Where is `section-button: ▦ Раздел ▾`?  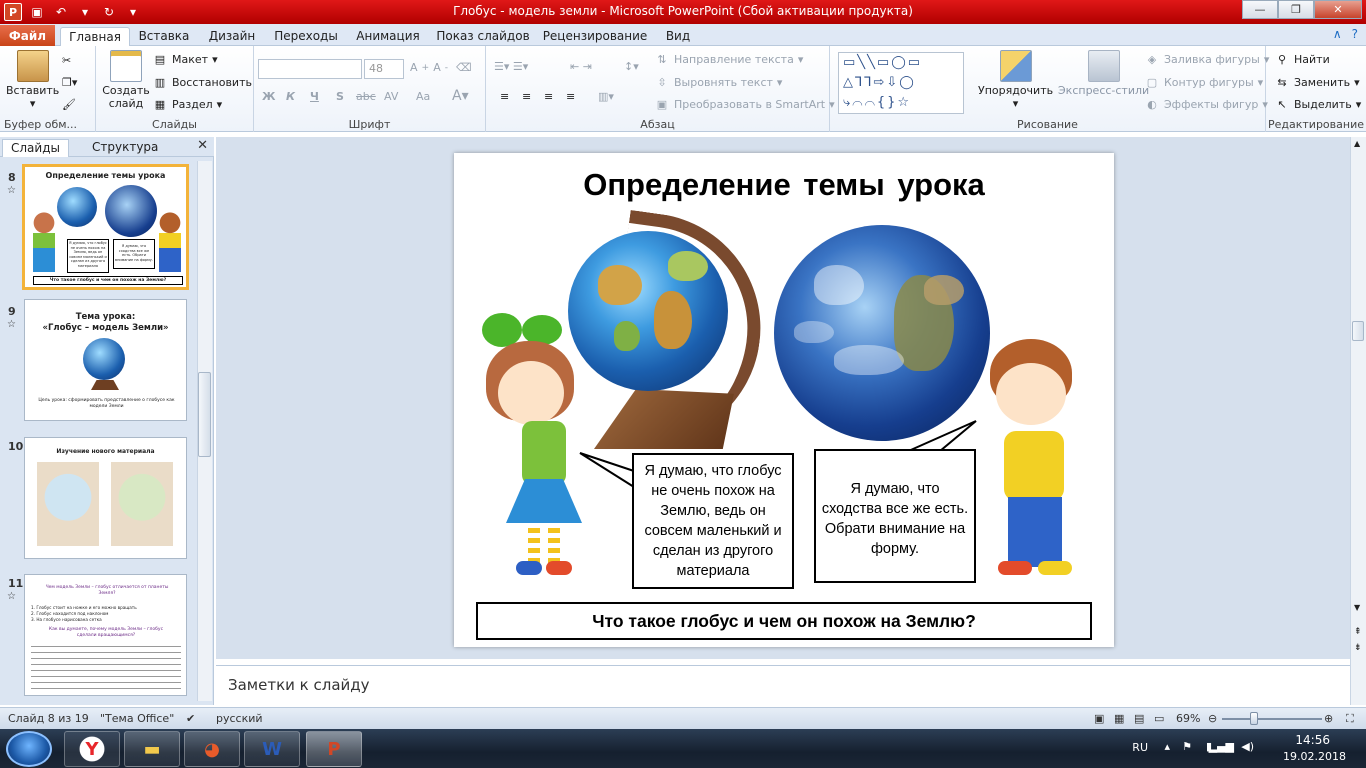 section-button: ▦ Раздел ▾ is located at coordinates (187, 104).